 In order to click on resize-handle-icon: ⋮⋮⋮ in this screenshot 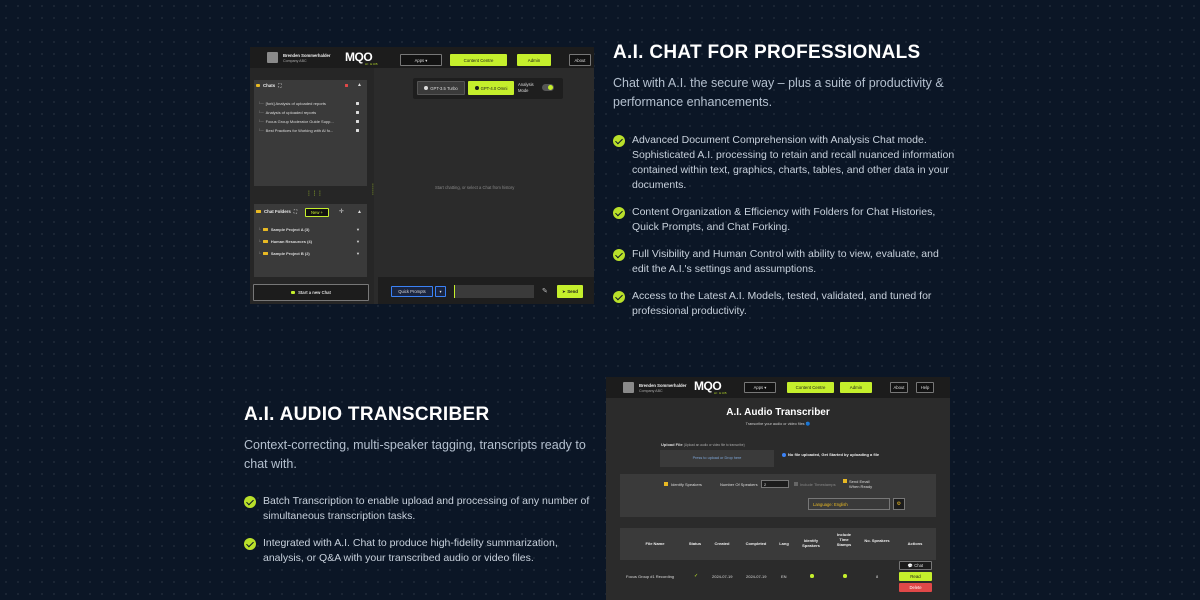, I will do `click(314, 194)`.